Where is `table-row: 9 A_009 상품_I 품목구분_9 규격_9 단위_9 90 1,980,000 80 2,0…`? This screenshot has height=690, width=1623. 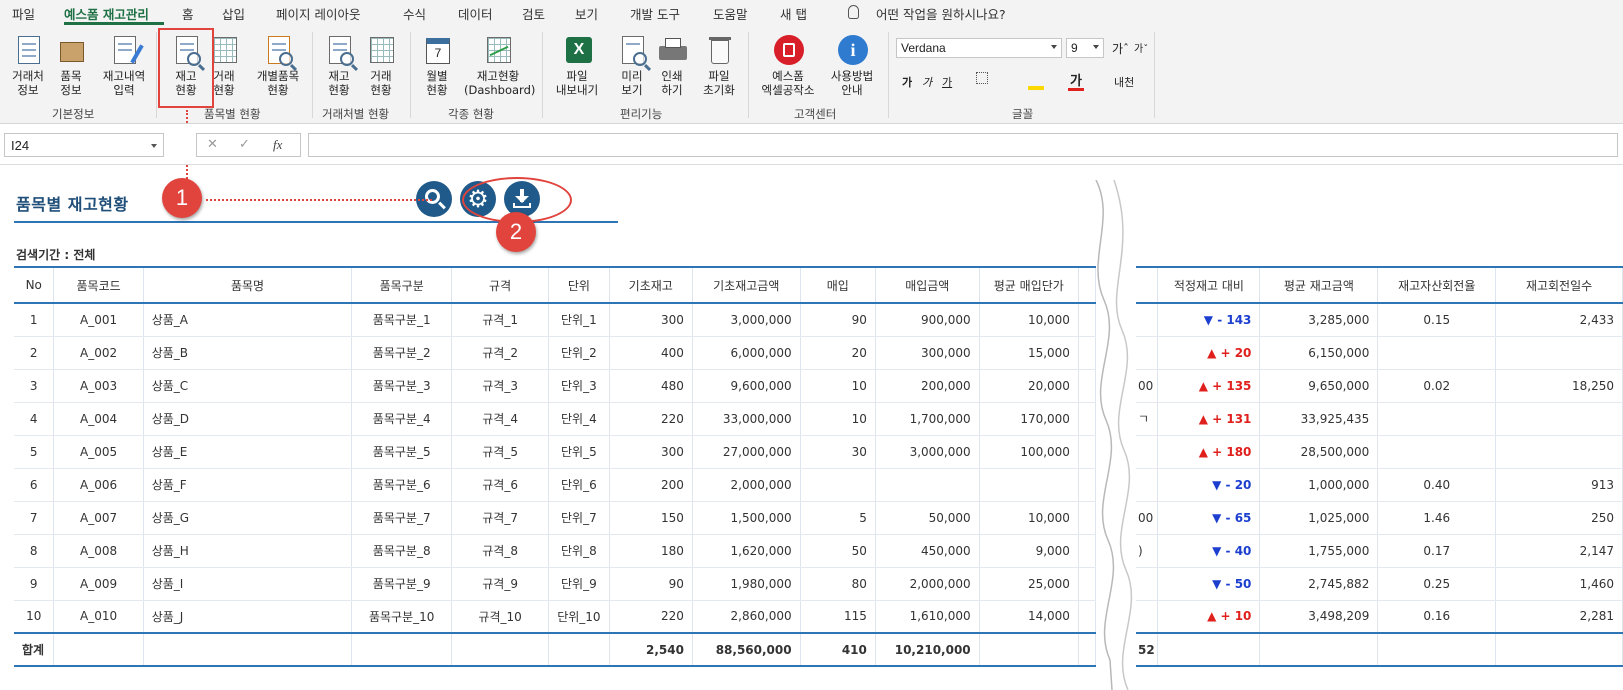 table-row: 9 A_009 상품_I 품목구분_9 규격_9 단위_9 90 1,980,000 80 2,0… is located at coordinates (555, 584).